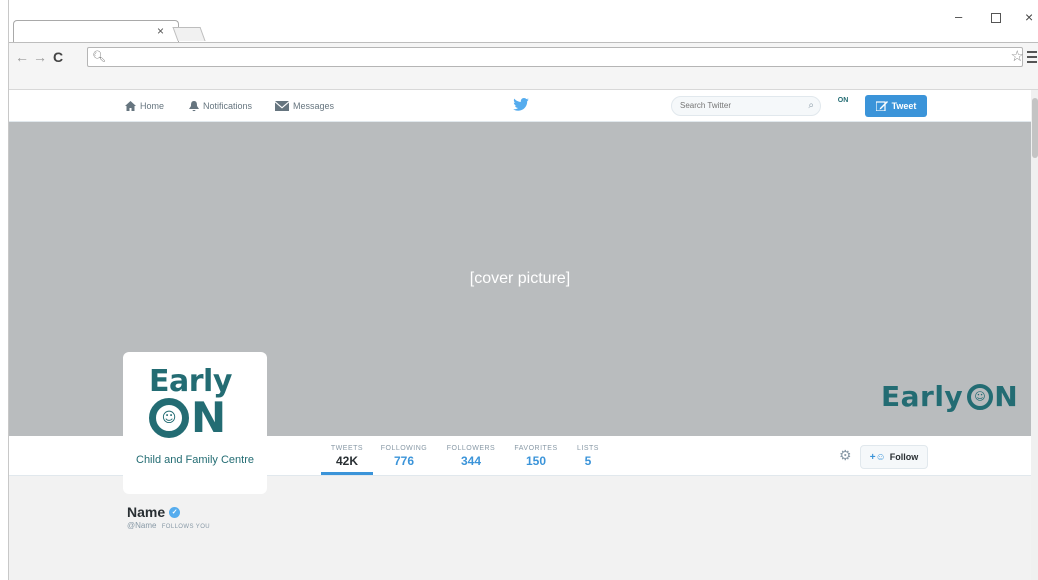 Image resolution: width=1038 pixels, height=580 pixels. What do you see at coordinates (471, 461) in the screenshot?
I see `stat-value: 344` at bounding box center [471, 461].